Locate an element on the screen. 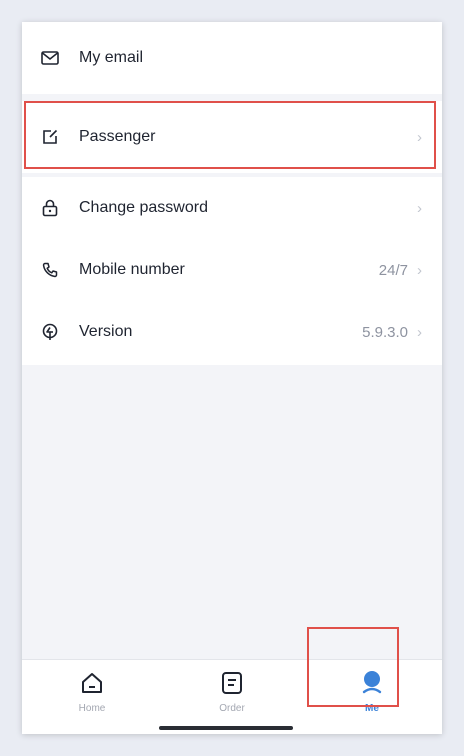 This screenshot has width=464, height=756. settings-row-mobile-number: Mobile number 24/7 › is located at coordinates (232, 270).